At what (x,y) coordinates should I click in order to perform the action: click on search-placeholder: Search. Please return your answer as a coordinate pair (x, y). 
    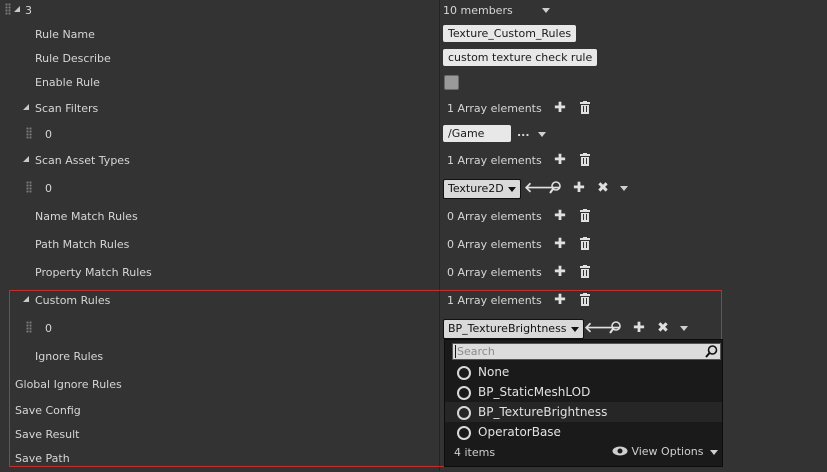
    Looking at the image, I should click on (476, 351).